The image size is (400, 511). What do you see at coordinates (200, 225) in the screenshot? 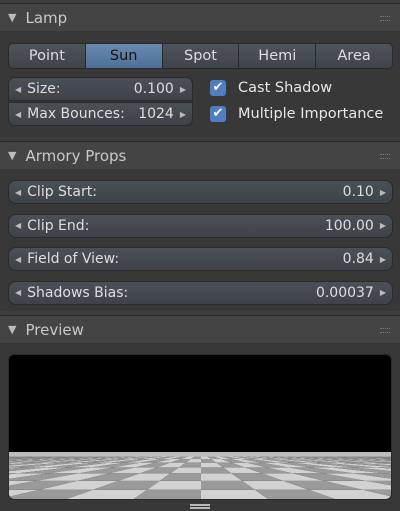
I see `armory-field: ◀ Clip End: 100.00 ▶` at bounding box center [200, 225].